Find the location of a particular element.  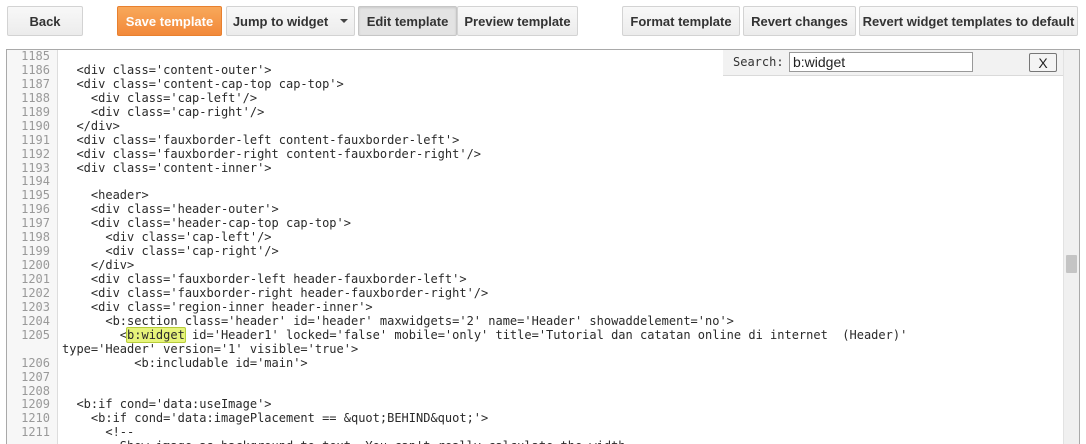

code-text: <div class='header-cap-top cap-top'> is located at coordinates (206, 223).